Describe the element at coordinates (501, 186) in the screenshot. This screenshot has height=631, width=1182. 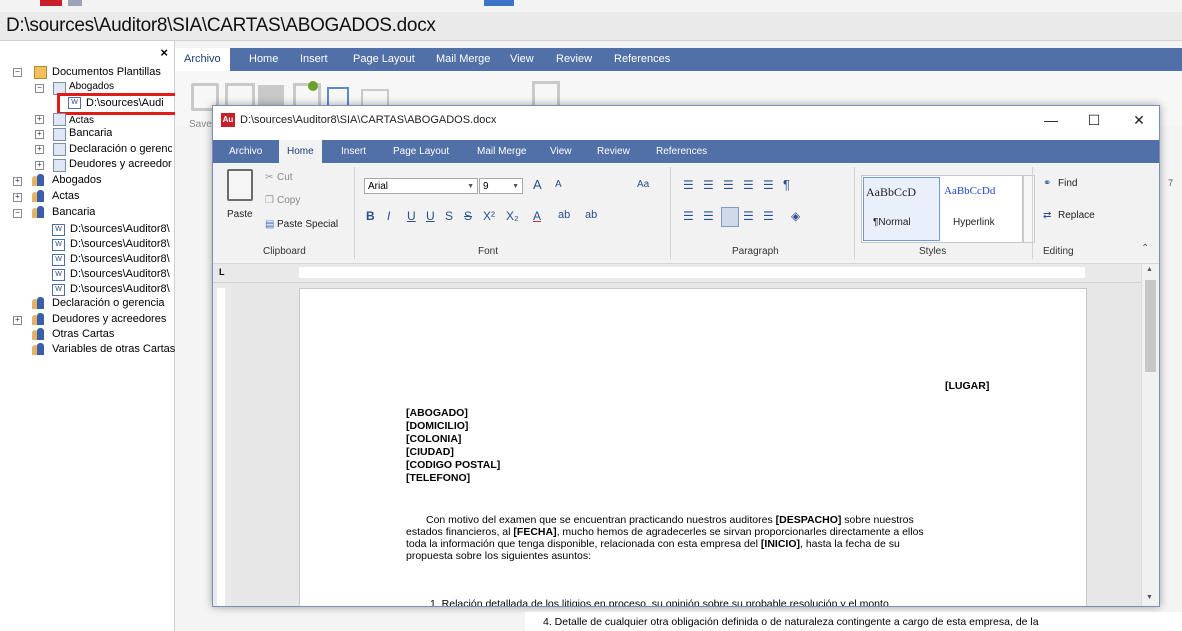
I see `font-size-combo: 9 ▼` at that location.